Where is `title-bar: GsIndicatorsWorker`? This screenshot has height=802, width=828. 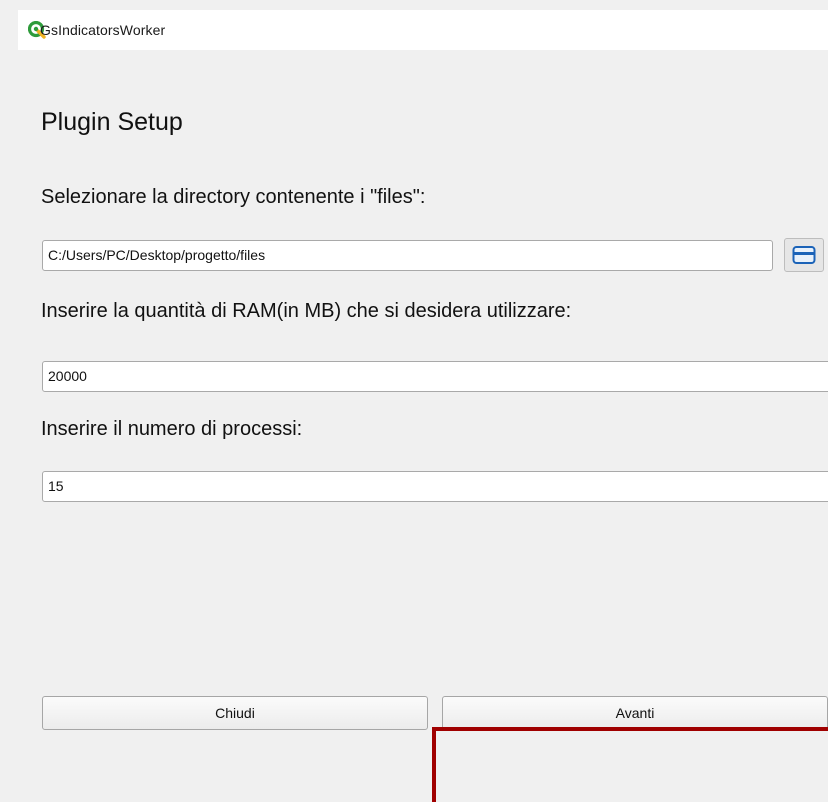 title-bar: GsIndicatorsWorker is located at coordinates (423, 30).